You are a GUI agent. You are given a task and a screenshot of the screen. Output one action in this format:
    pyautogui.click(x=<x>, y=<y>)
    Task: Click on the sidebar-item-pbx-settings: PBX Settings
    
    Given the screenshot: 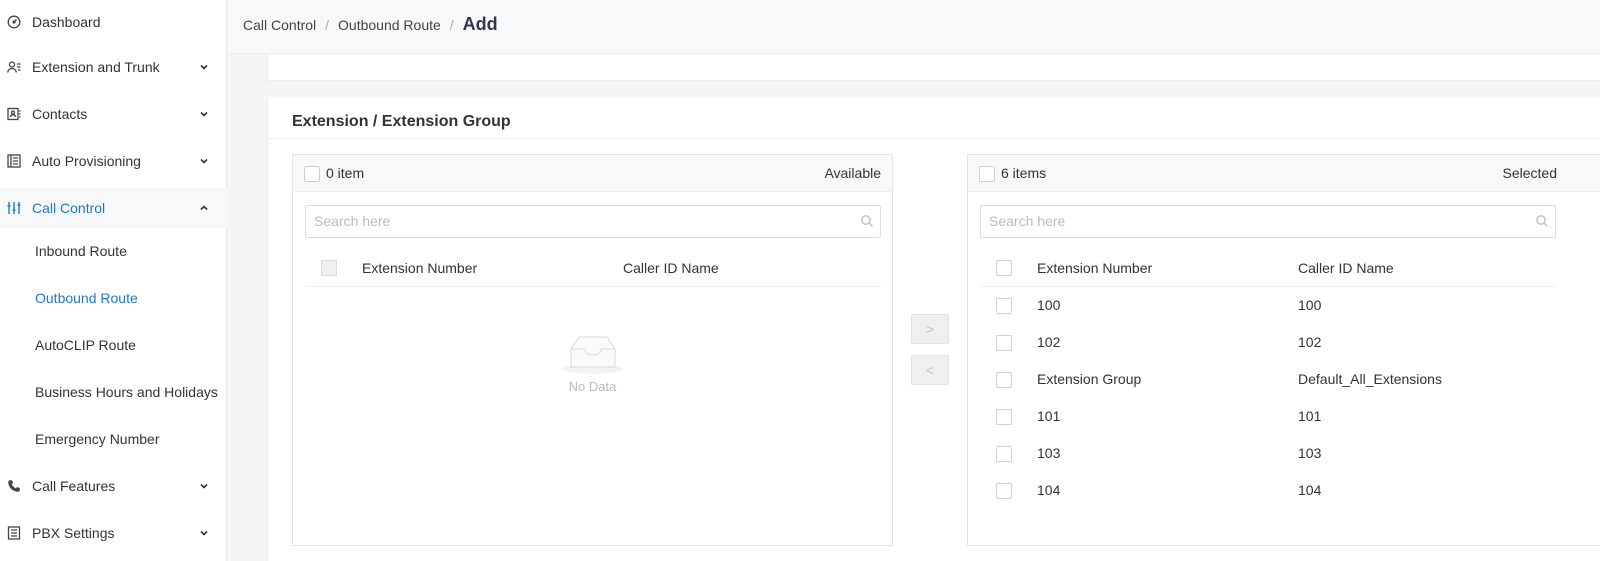 What is the action you would take?
    pyautogui.click(x=113, y=533)
    